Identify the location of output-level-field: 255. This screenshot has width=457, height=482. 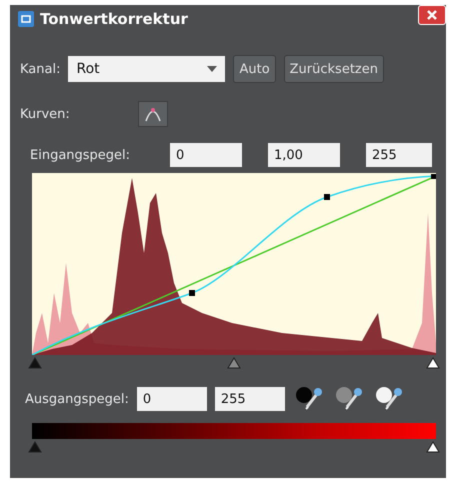
(249, 399).